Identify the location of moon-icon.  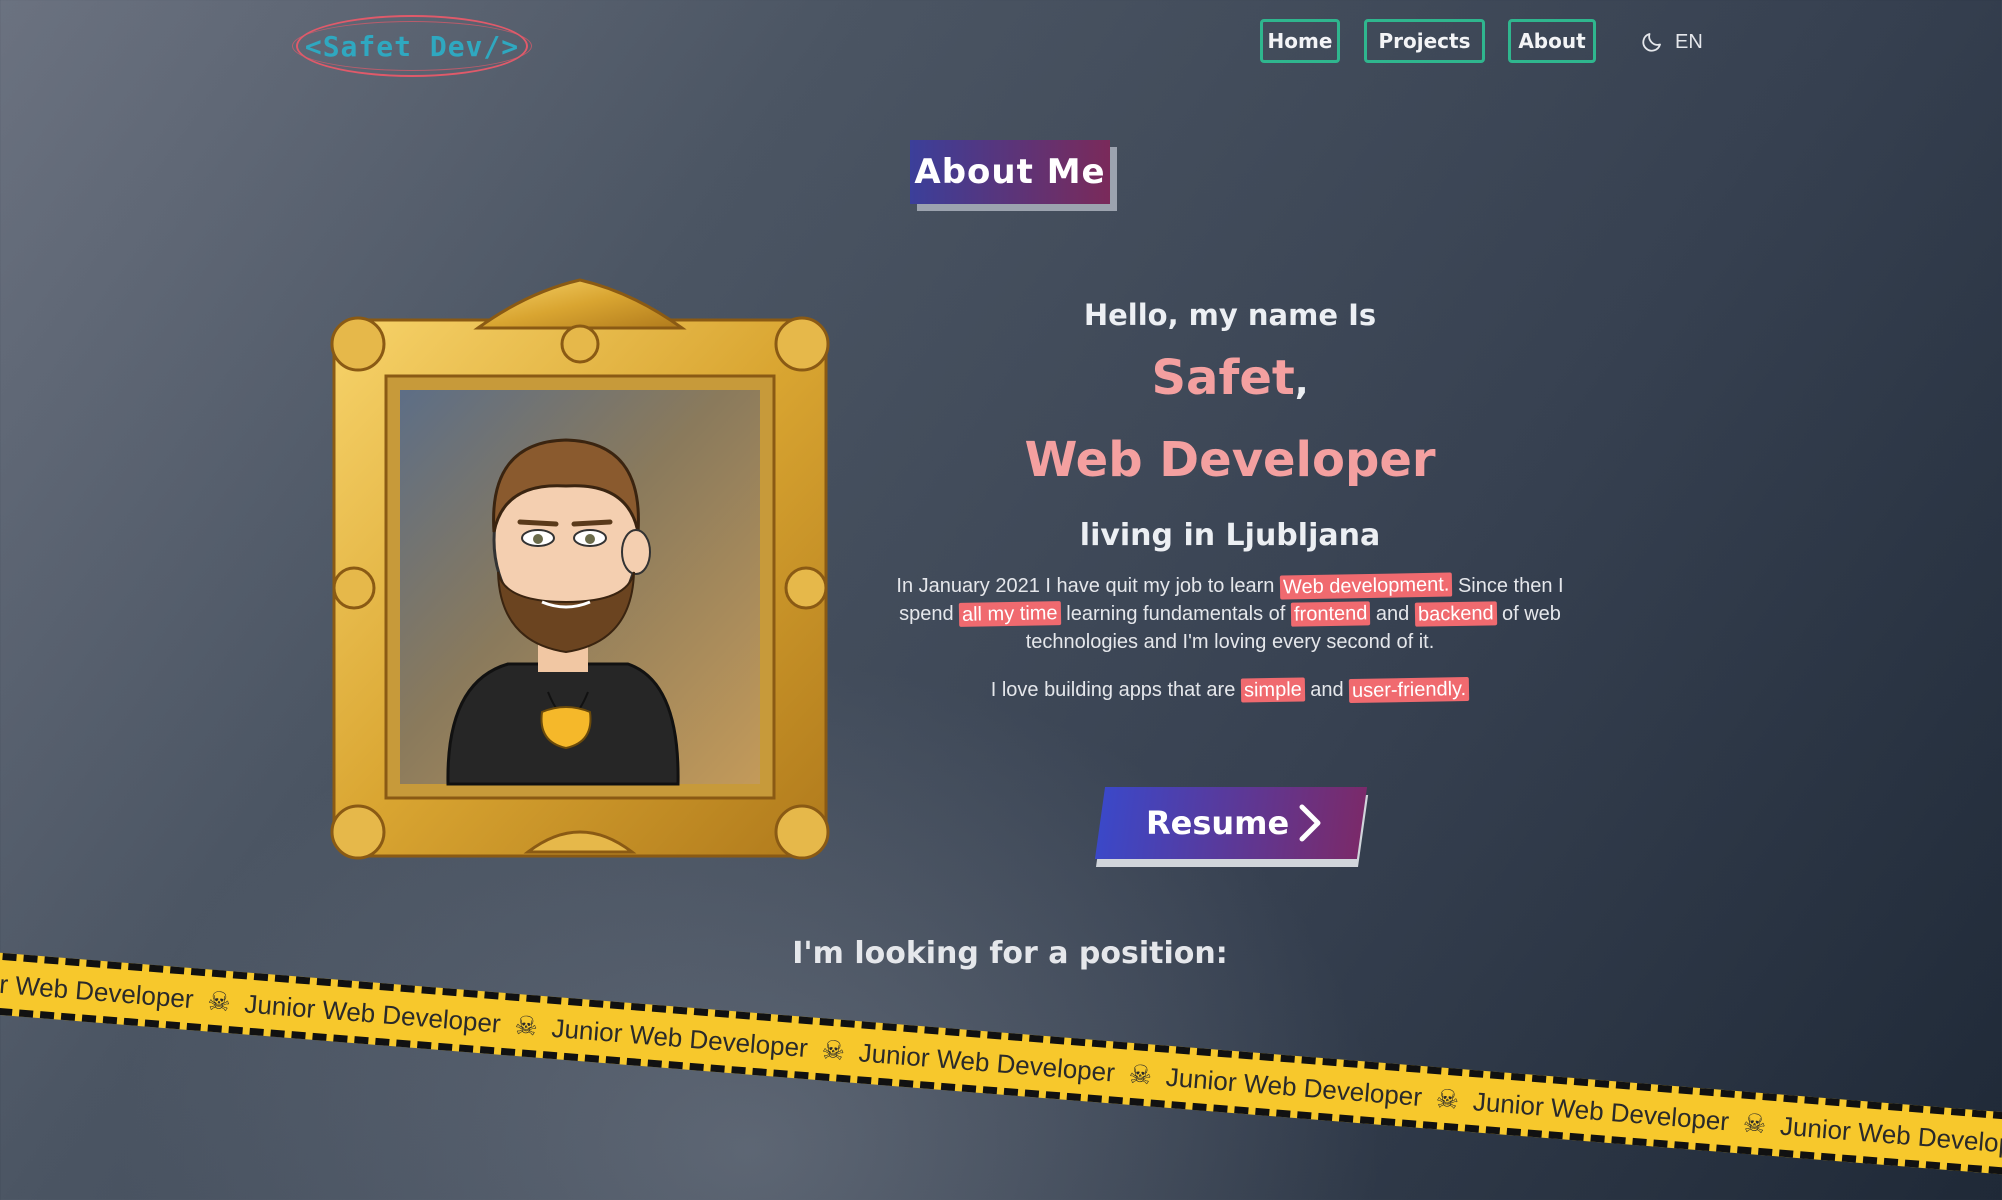
(1652, 42).